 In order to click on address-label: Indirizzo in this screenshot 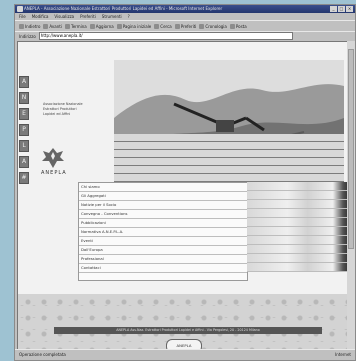, I will do `click(27, 36)`.